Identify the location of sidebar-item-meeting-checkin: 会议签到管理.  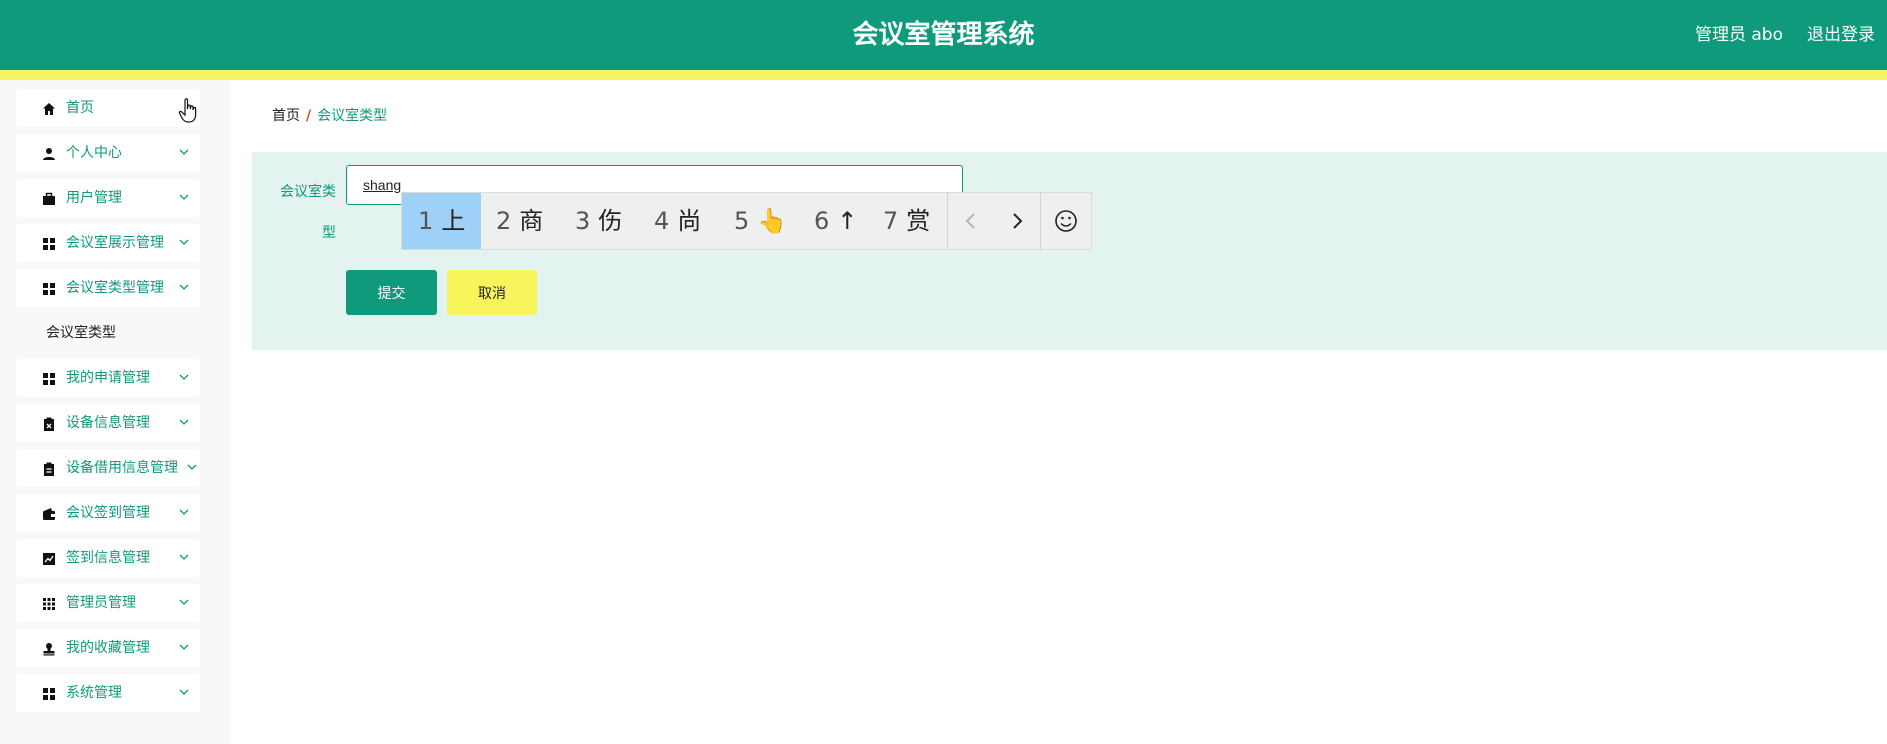
(108, 513).